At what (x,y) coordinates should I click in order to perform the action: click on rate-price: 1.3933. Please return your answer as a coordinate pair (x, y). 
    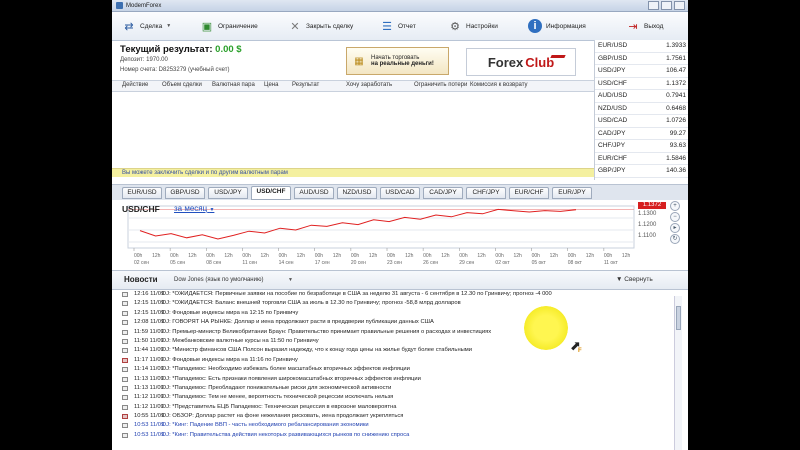
    Looking at the image, I should click on (668, 46).